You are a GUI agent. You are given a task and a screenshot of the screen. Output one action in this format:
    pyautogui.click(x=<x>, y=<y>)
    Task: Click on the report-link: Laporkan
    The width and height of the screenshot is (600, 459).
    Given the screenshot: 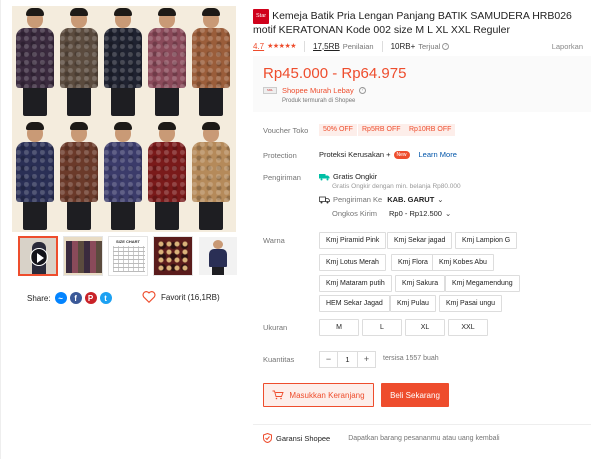 What is the action you would take?
    pyautogui.click(x=567, y=46)
    